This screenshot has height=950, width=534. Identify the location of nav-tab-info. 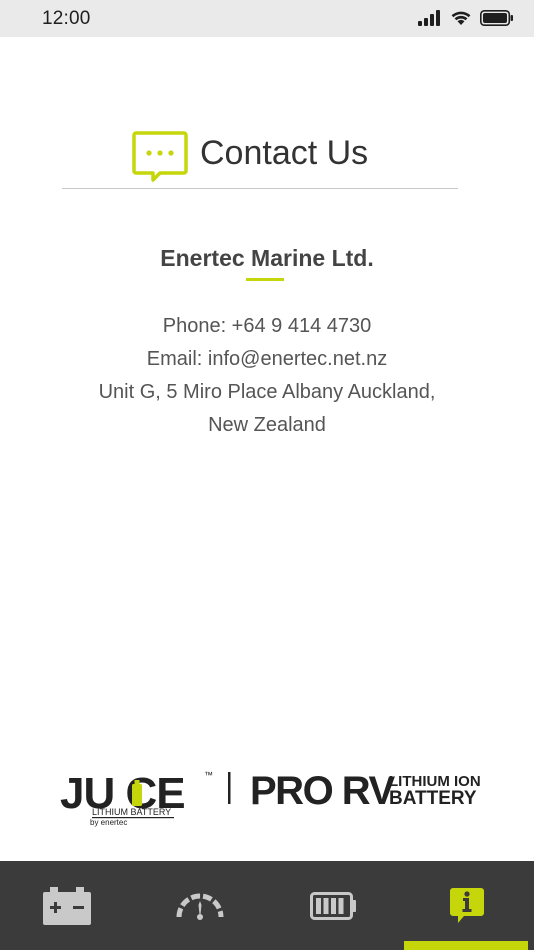
(467, 905).